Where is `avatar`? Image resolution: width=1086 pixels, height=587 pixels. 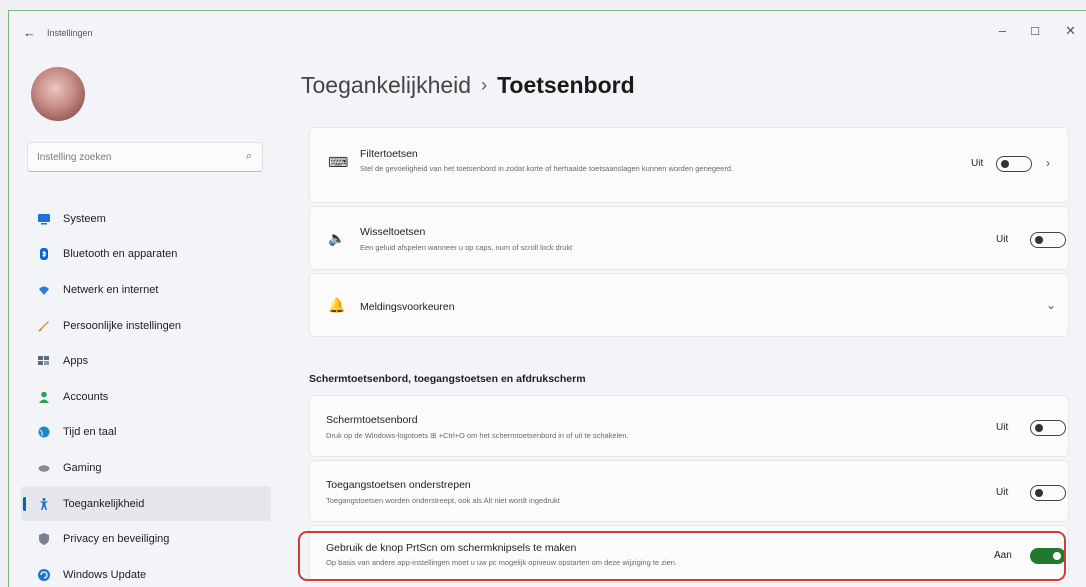
avatar is located at coordinates (58, 94).